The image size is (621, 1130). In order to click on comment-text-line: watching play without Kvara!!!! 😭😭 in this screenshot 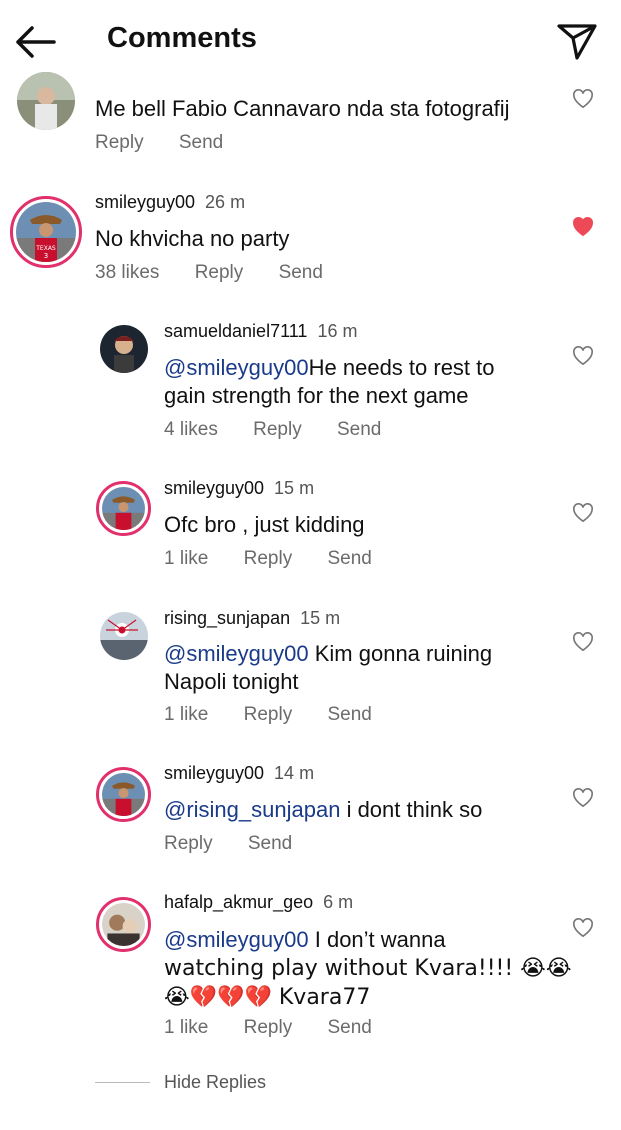, I will do `click(368, 968)`.